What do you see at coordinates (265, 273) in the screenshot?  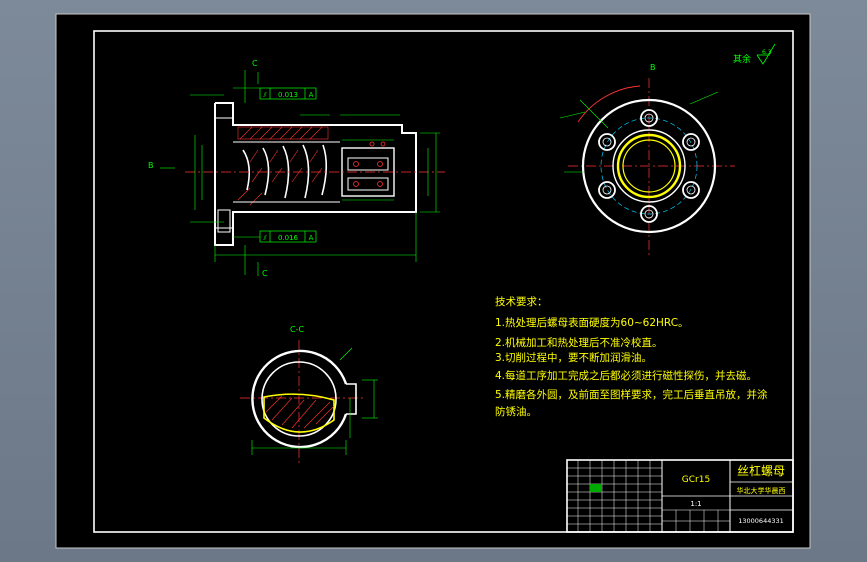 I see `cut-label-bottom: C` at bounding box center [265, 273].